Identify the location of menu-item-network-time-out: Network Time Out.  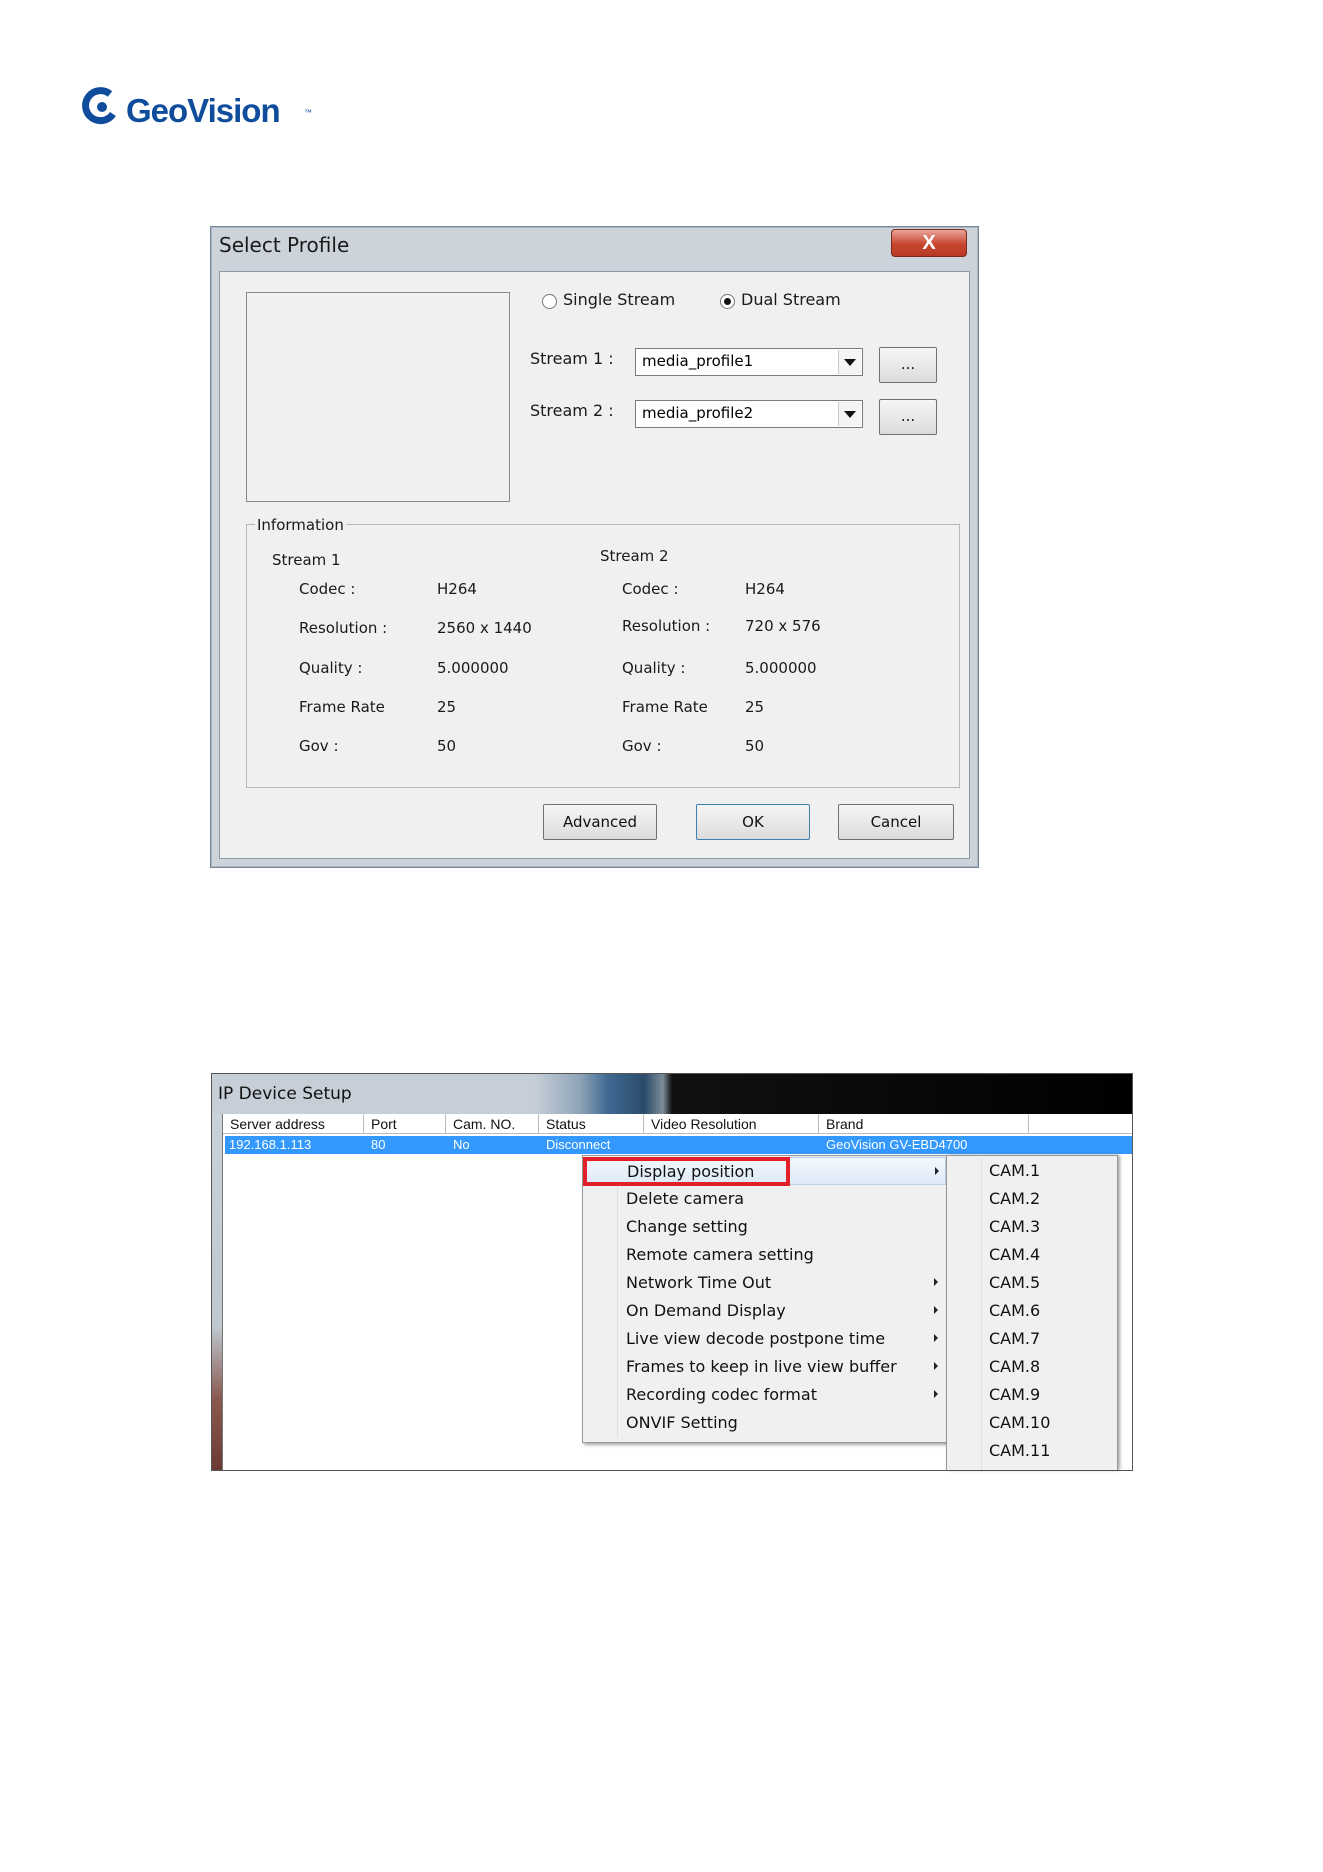
(764, 1283).